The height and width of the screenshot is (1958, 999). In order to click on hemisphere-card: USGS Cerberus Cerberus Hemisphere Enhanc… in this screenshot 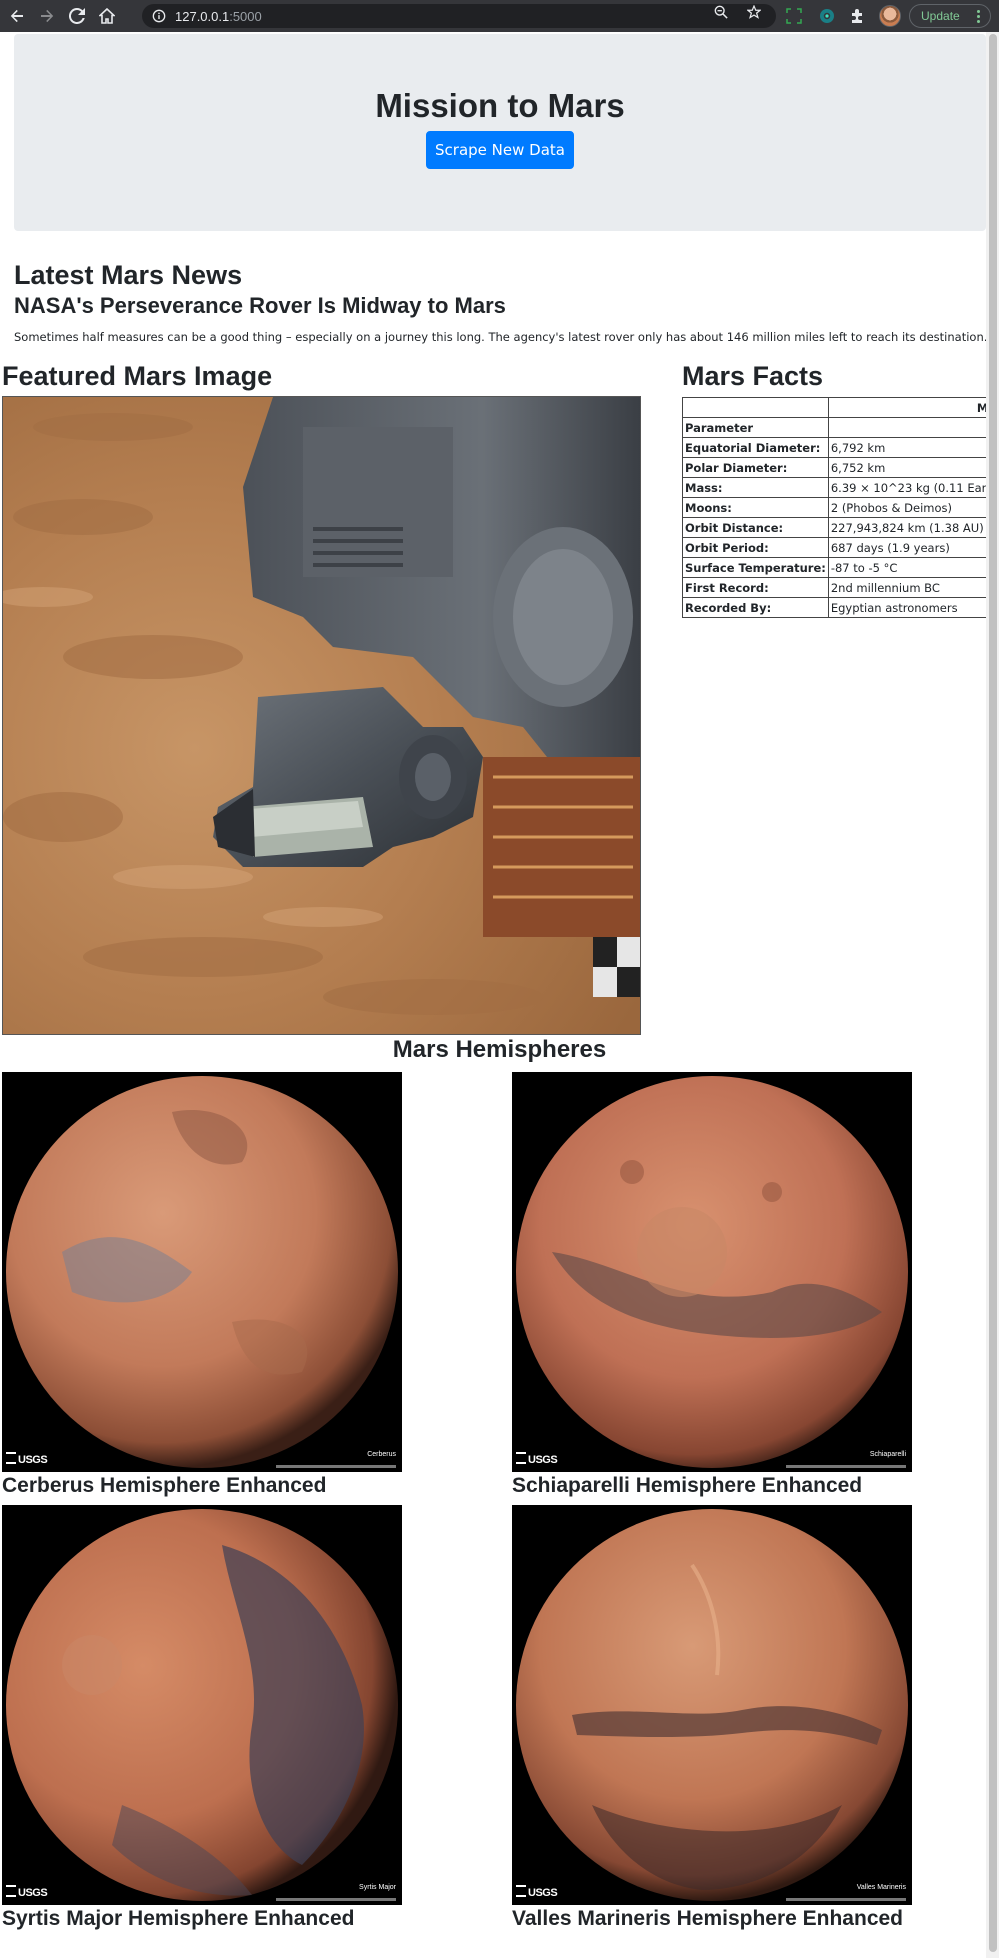, I will do `click(202, 1285)`.